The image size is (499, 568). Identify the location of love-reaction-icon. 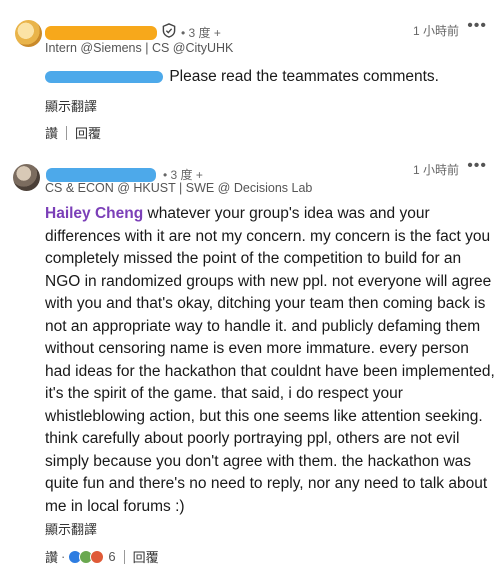
(97, 556).